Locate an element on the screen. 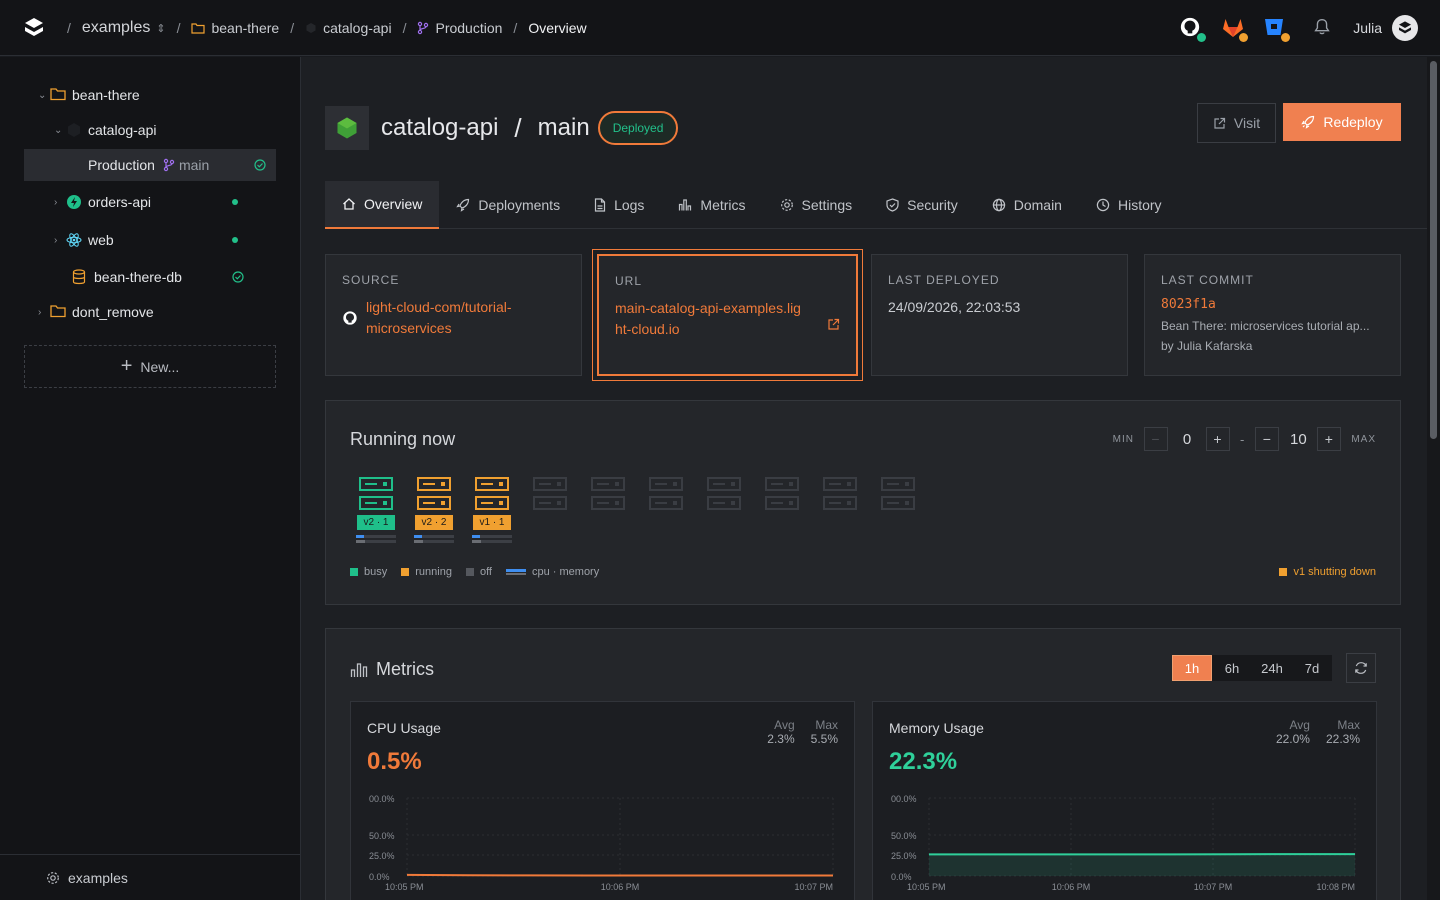  legend-swatch-cpu-memory is located at coordinates (515, 572).